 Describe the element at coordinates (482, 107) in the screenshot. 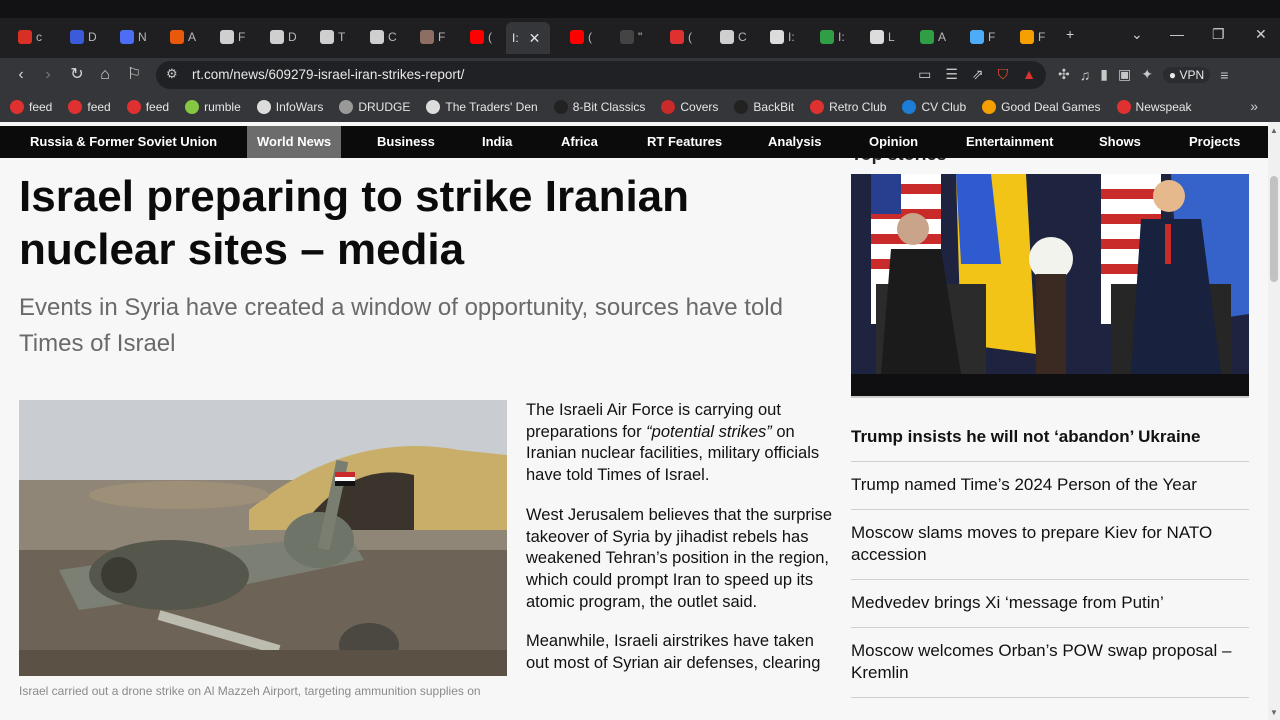

I see `bookmark-item: The Traders' Den` at that location.